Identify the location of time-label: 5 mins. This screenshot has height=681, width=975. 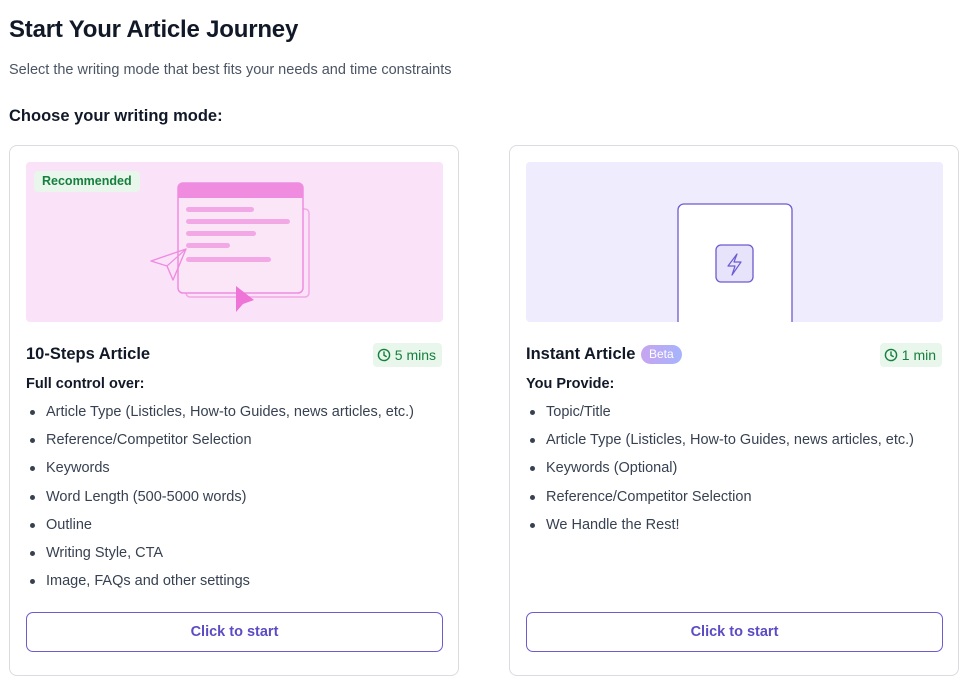
(415, 355).